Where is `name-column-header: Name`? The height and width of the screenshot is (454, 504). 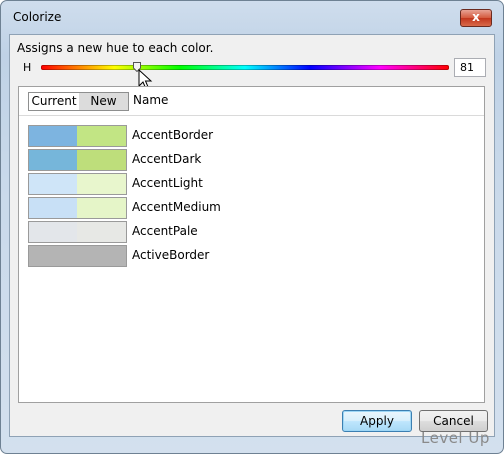
name-column-header: Name is located at coordinates (151, 100).